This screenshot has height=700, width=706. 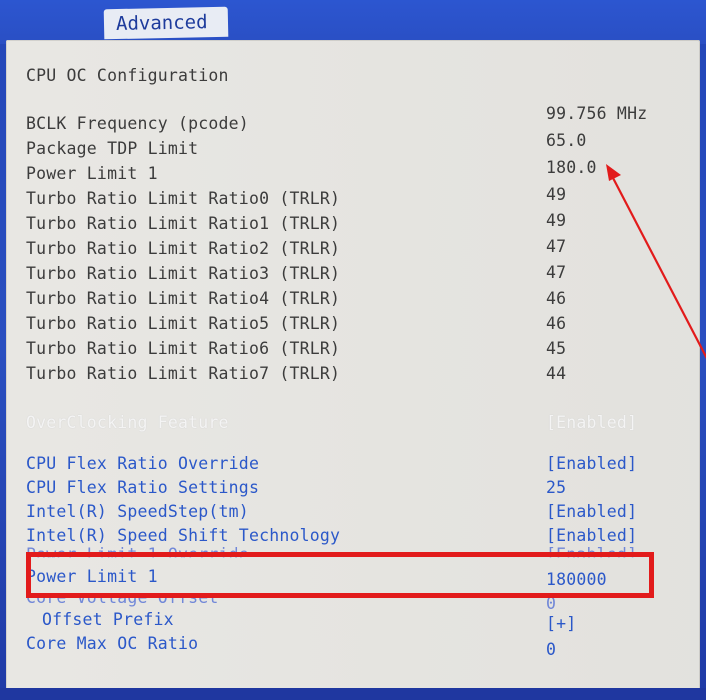 I want to click on annotation-highlight-box, so click(x=340, y=575).